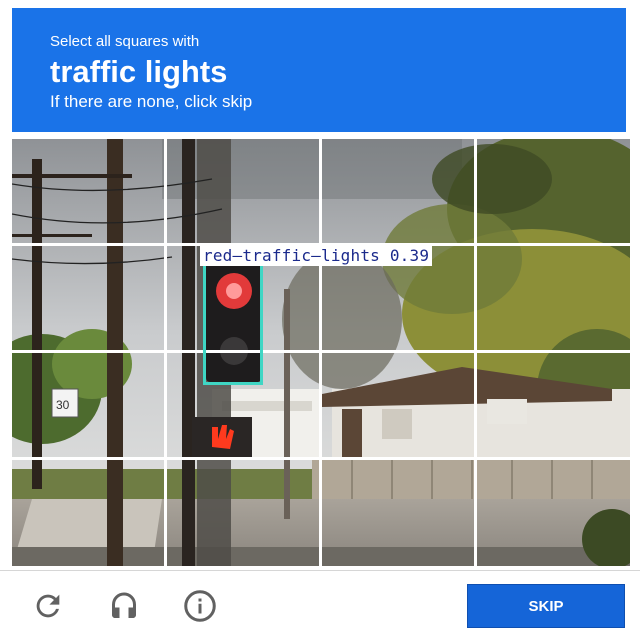 The width and height of the screenshot is (640, 640). Describe the element at coordinates (546, 606) in the screenshot. I see `skip-button: SKIP` at that location.